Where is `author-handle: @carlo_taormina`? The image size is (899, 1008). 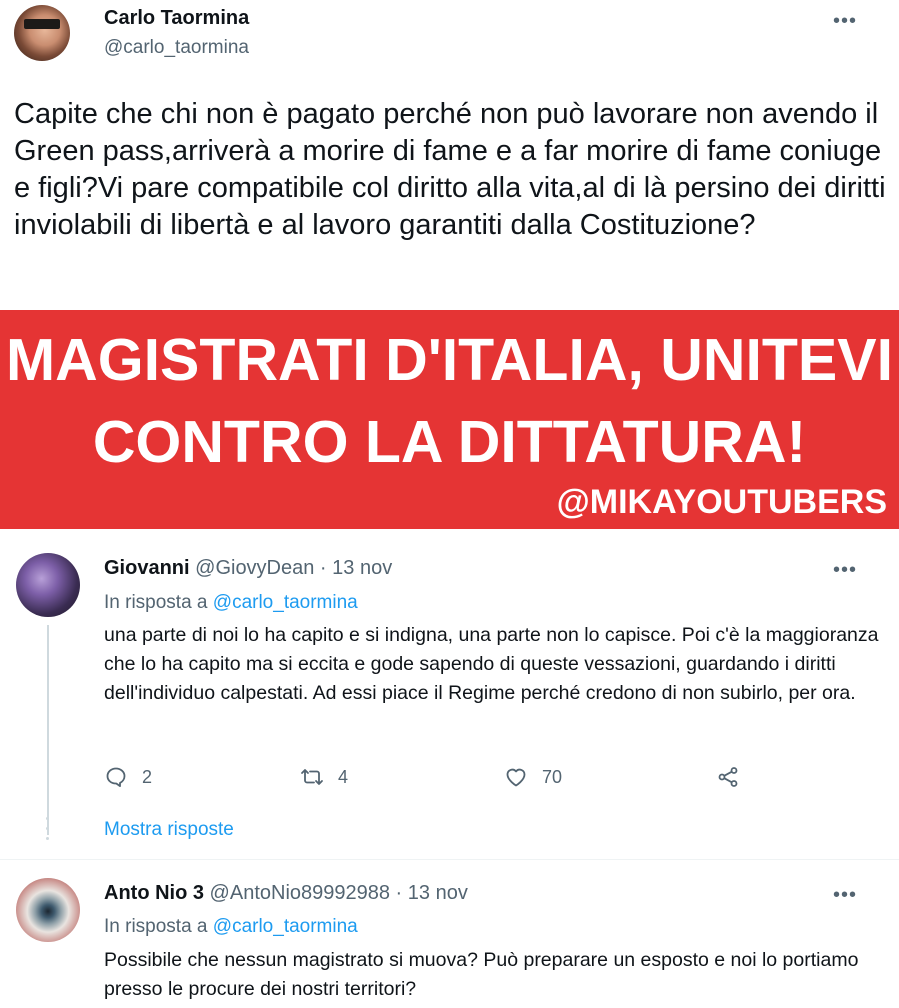 author-handle: @carlo_taormina is located at coordinates (176, 48).